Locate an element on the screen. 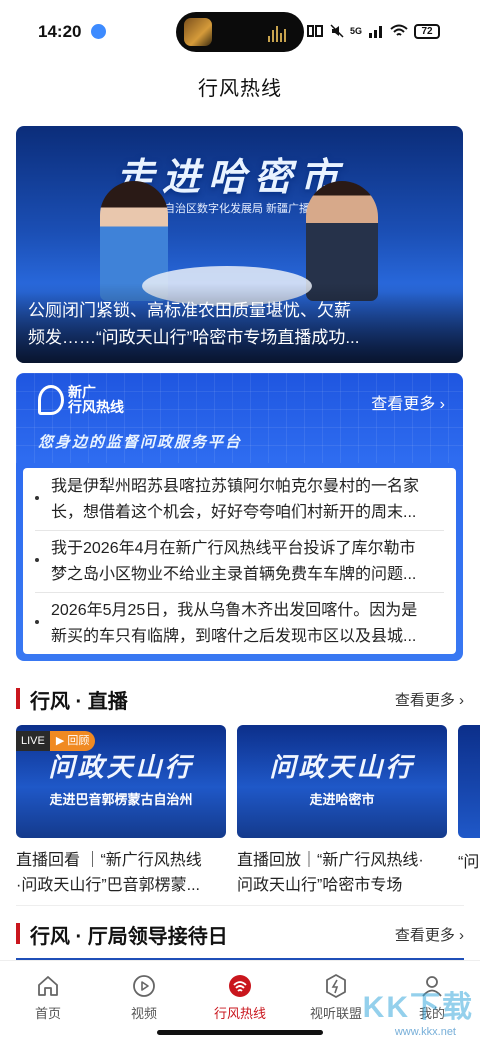  page-title: 行风热线 is located at coordinates (240, 89).